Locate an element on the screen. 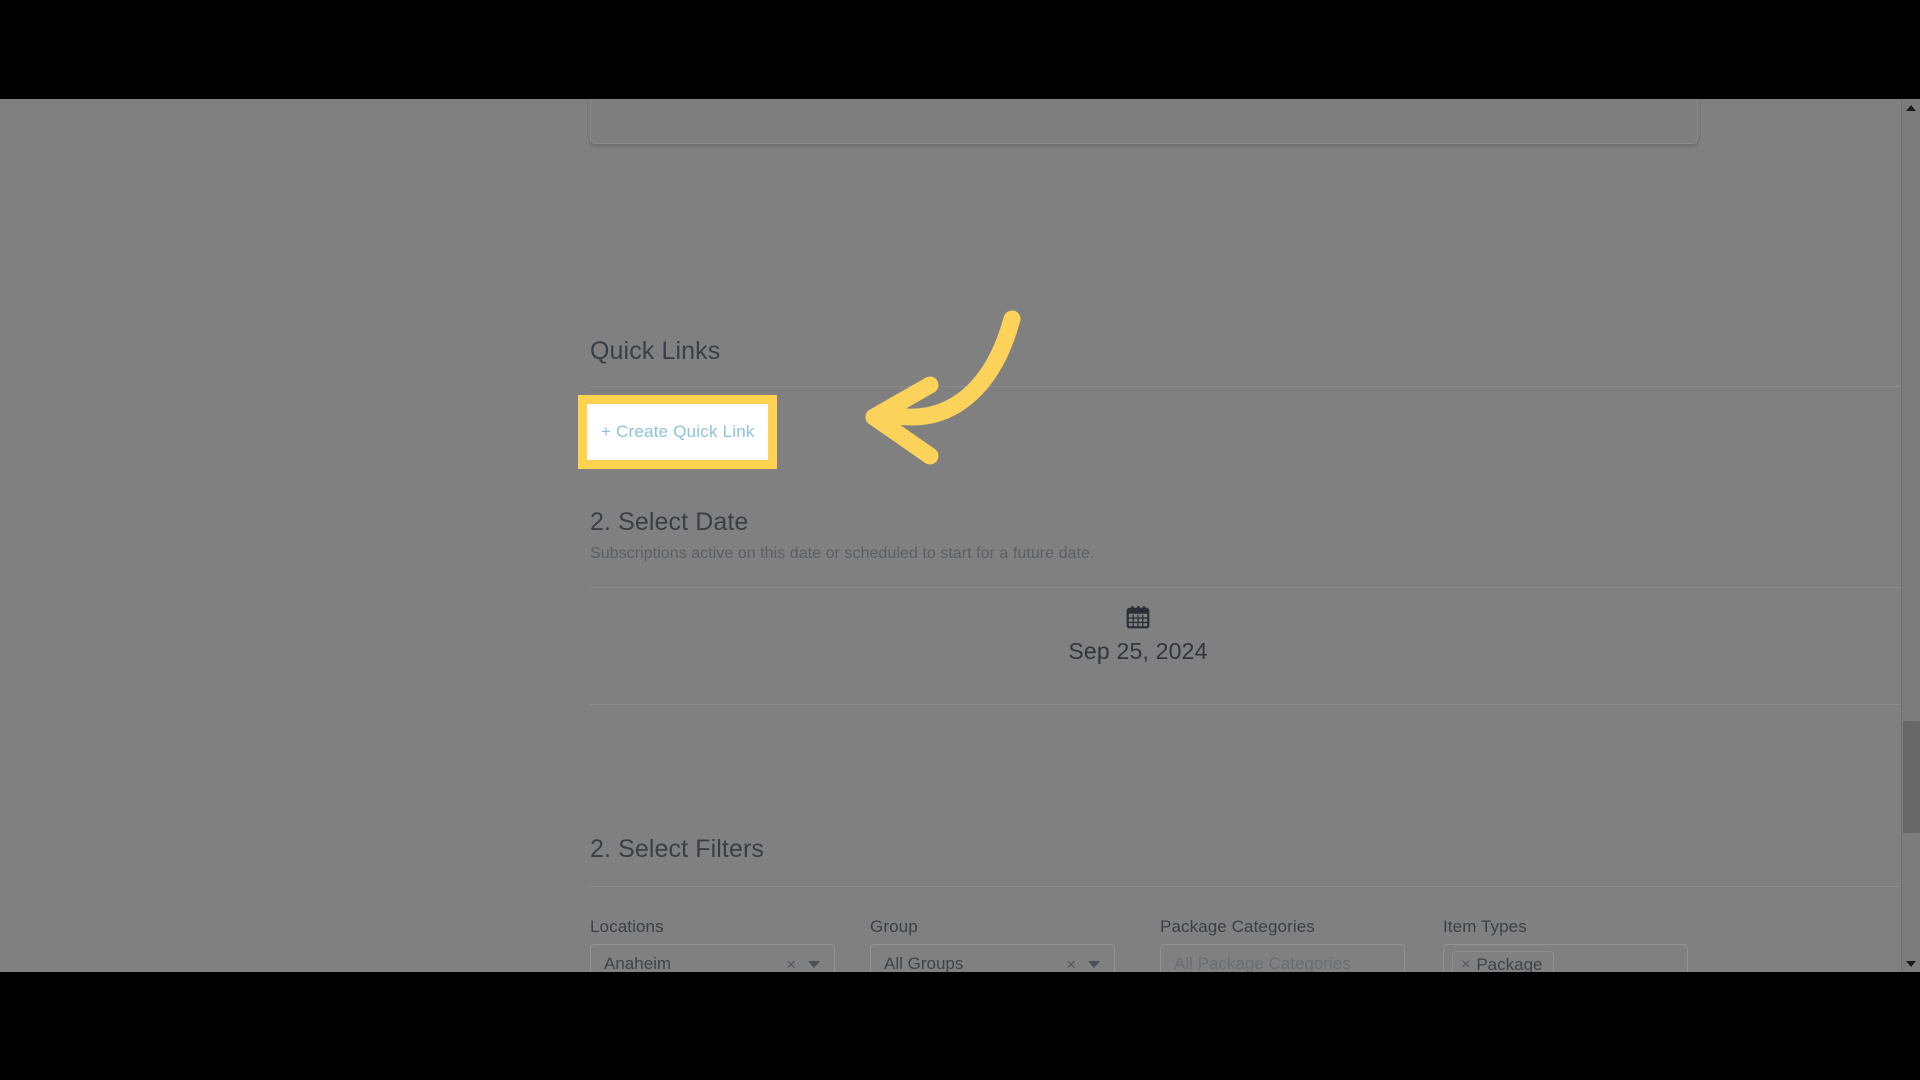  create-quick-link-highlight: + Create Quick Link is located at coordinates (677, 432).